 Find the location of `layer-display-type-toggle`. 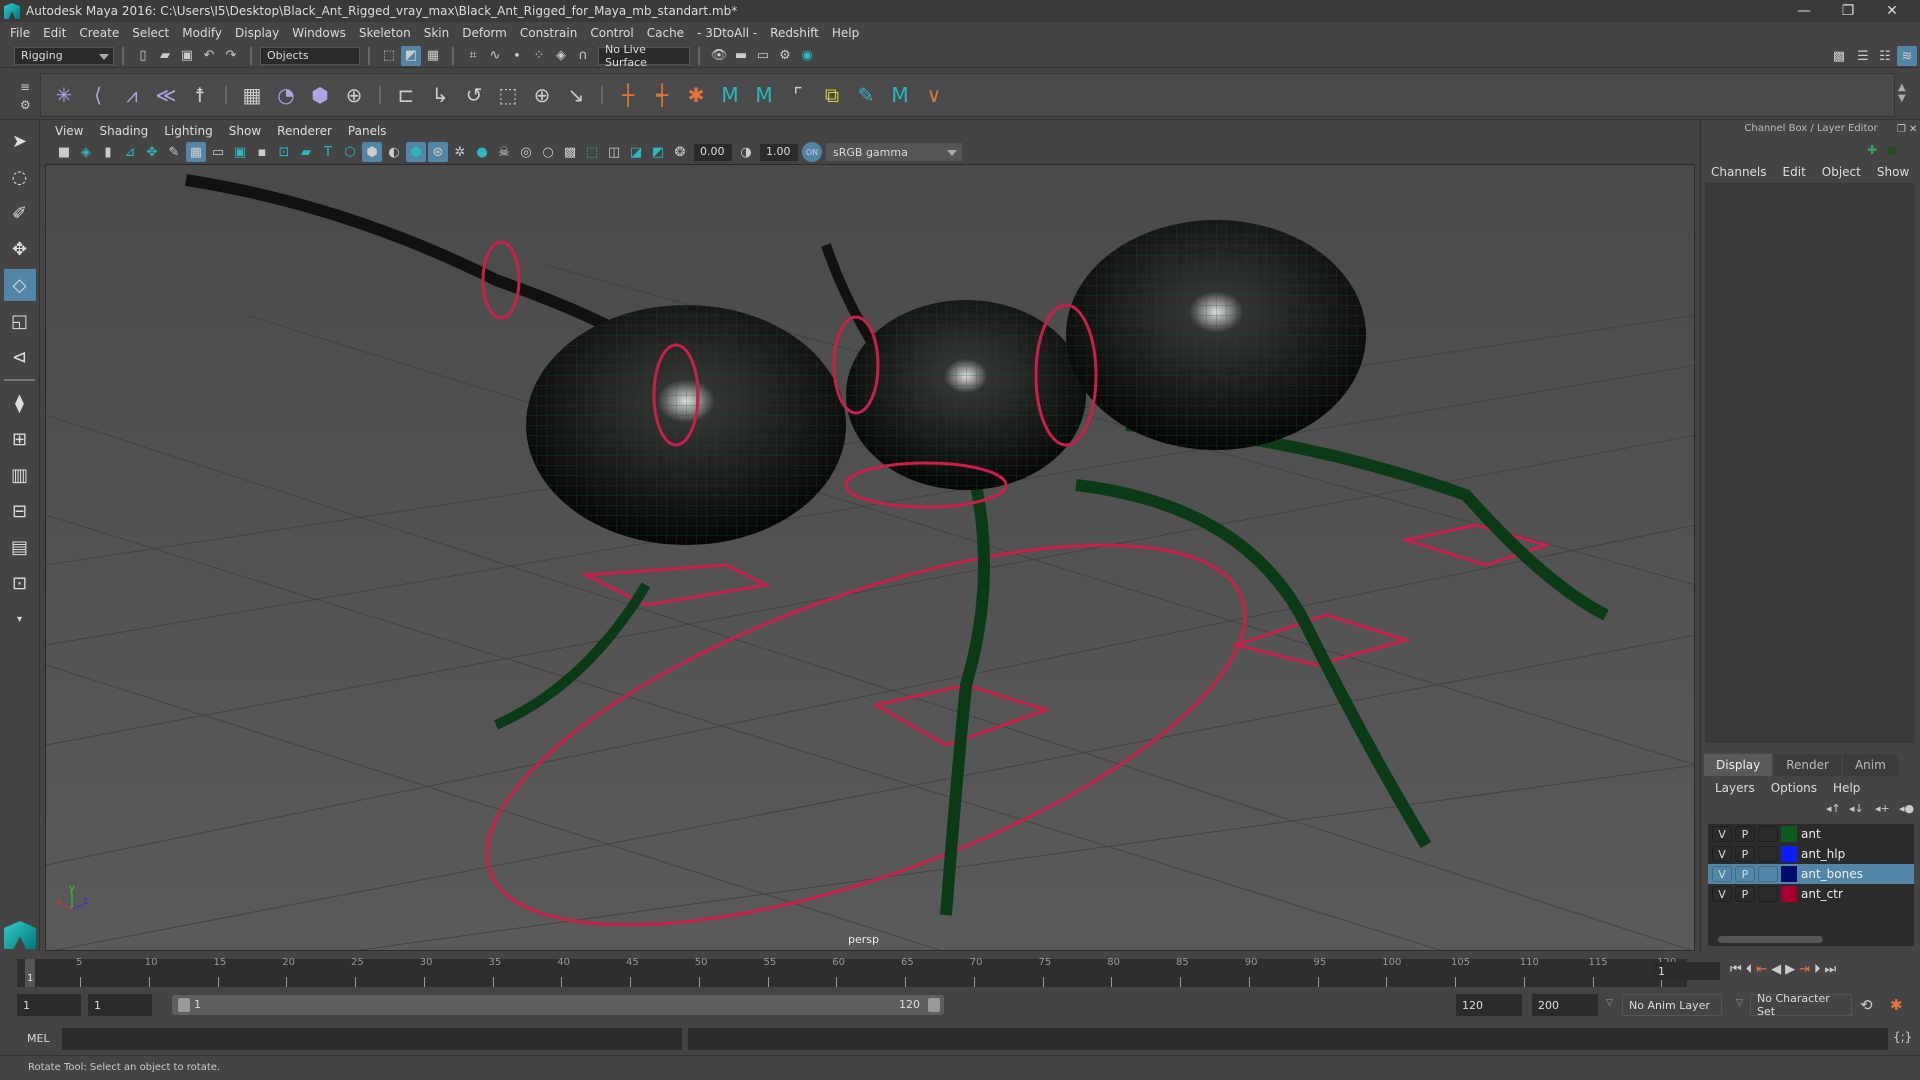

layer-display-type-toggle is located at coordinates (1768, 854).